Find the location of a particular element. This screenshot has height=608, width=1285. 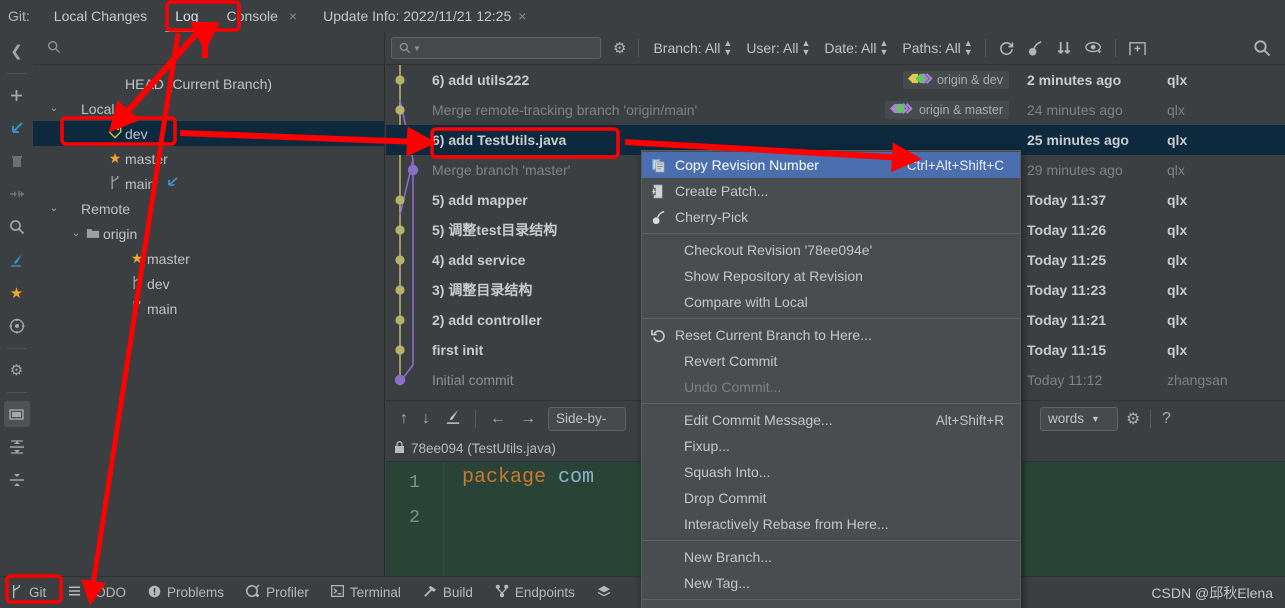

menu-item-cherry-pick: Cherry-Pick is located at coordinates (831, 217).